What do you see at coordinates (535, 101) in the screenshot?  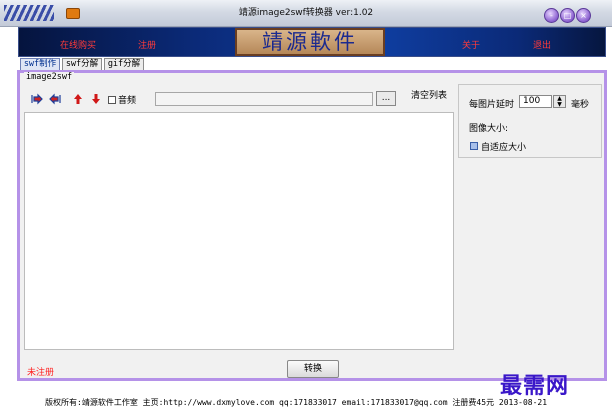 I see `delay-input: 100` at bounding box center [535, 101].